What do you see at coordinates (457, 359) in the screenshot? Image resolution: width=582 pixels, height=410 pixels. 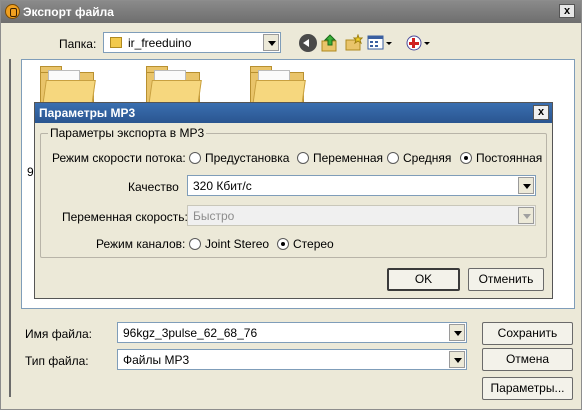 I see `filetype-dropdown-button` at bounding box center [457, 359].